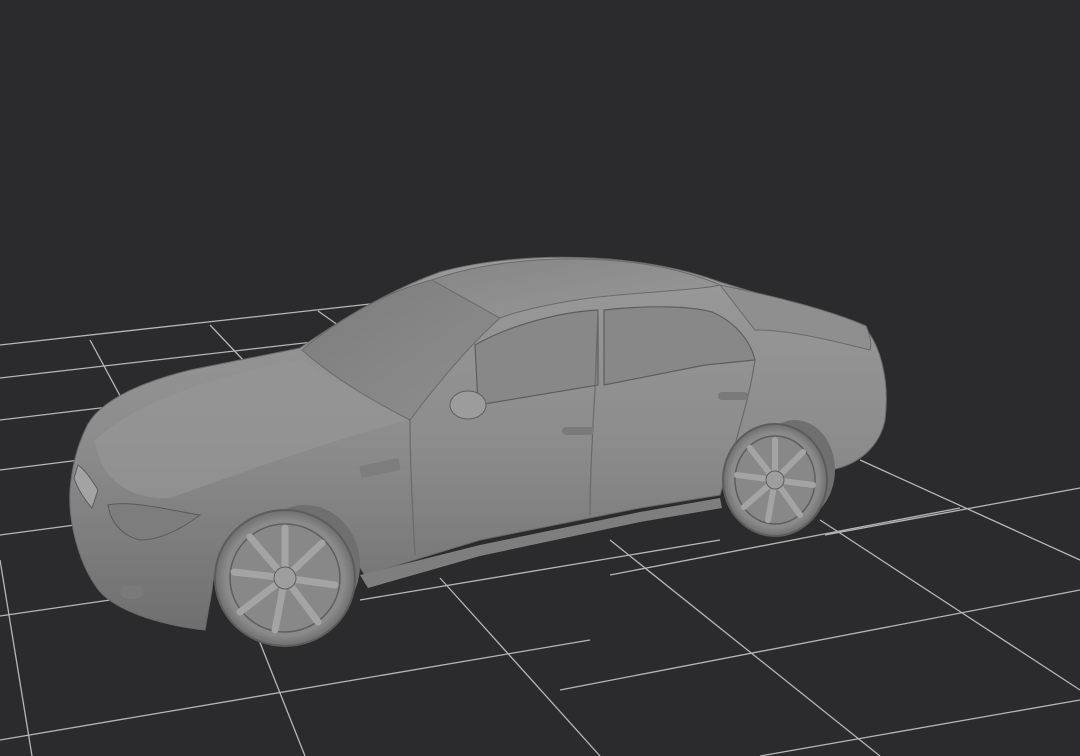  What do you see at coordinates (132, 592) in the screenshot?
I see `car-fog-light` at bounding box center [132, 592].